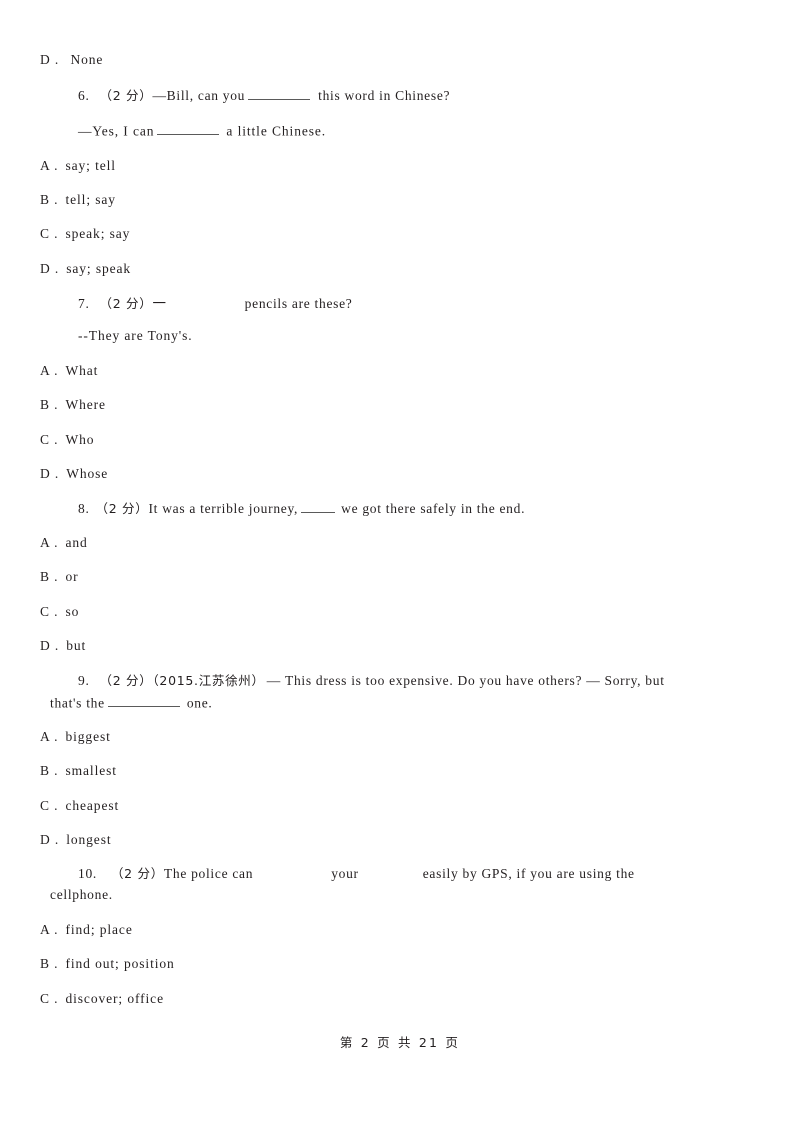 This screenshot has height=1132, width=800. I want to click on stem-line2: cellphone., so click(81, 894).